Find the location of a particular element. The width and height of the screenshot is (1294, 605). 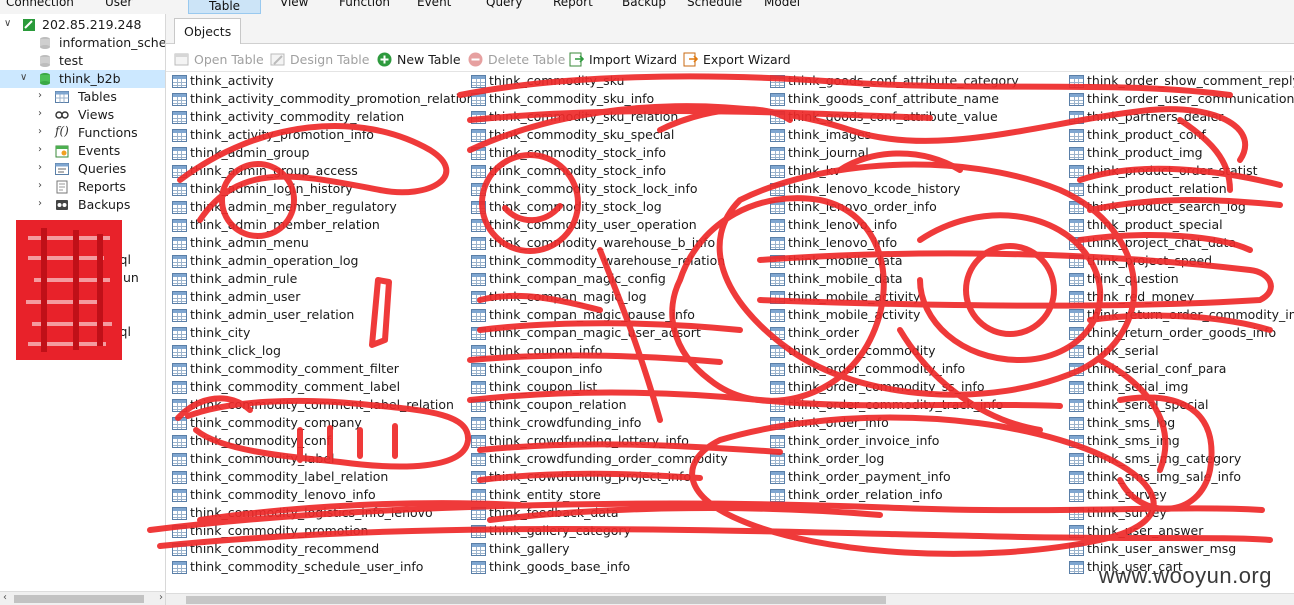

table-item: think_lenovo_kcode_history is located at coordinates (916, 189).